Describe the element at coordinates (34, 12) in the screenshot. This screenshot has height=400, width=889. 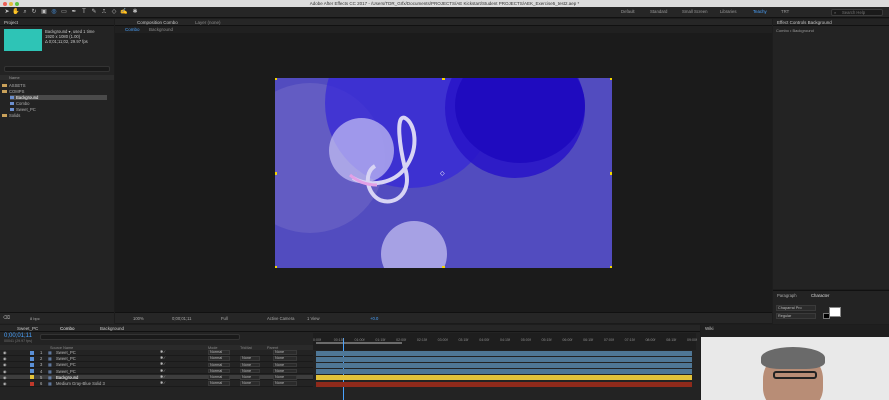
I see `rotate-tool-icon: ↻` at that location.